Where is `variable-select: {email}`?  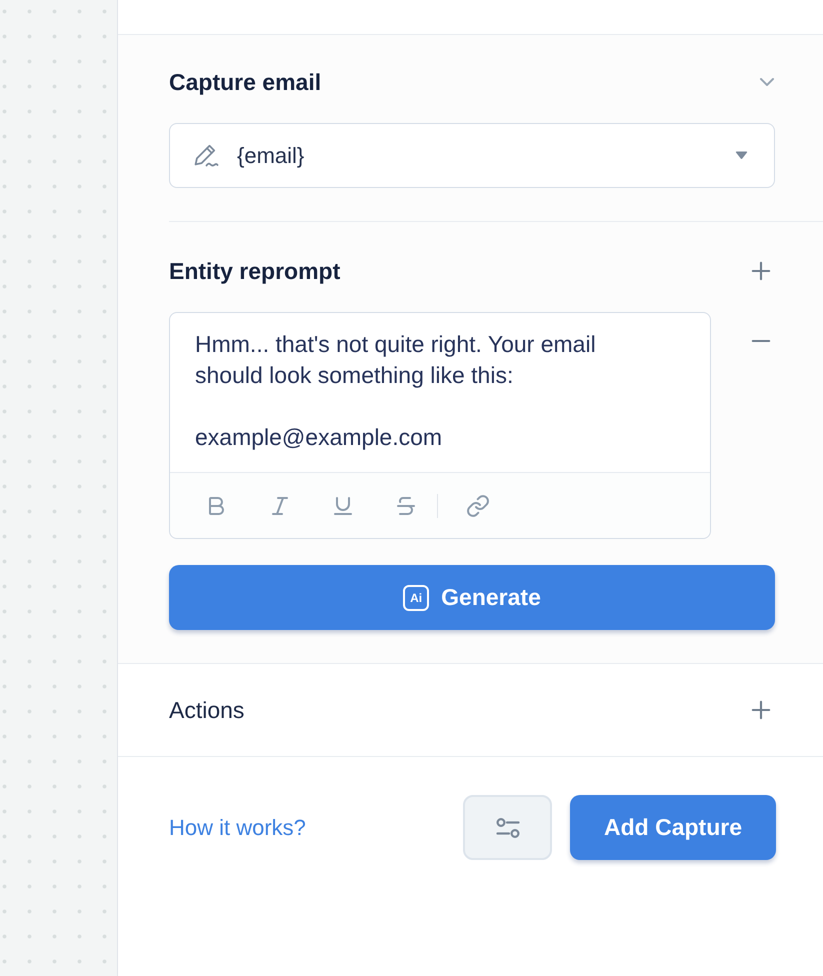 variable-select: {email} is located at coordinates (472, 155).